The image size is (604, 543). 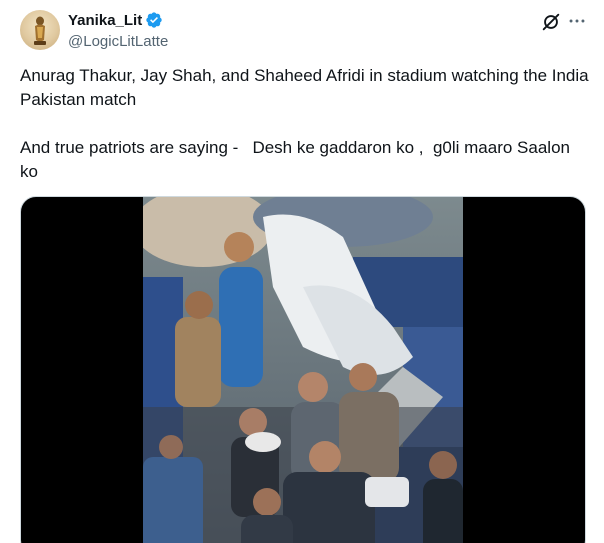 I want to click on verified-badge-icon, so click(x=154, y=20).